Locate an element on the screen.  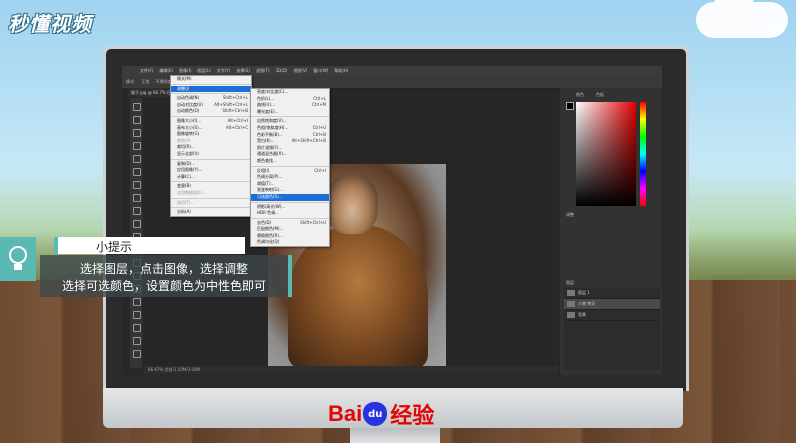
status-bar: 66.67% 文档:1.10M/3.50M is located at coordinates (351, 370).